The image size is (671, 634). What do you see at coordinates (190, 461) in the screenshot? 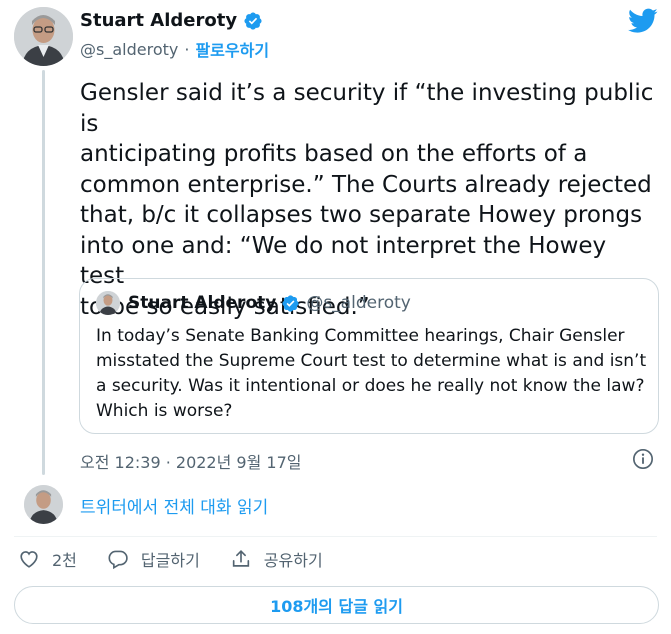
I see `tweet-timestamp: 오전 12:39 · 2022년 9월 17일` at bounding box center [190, 461].